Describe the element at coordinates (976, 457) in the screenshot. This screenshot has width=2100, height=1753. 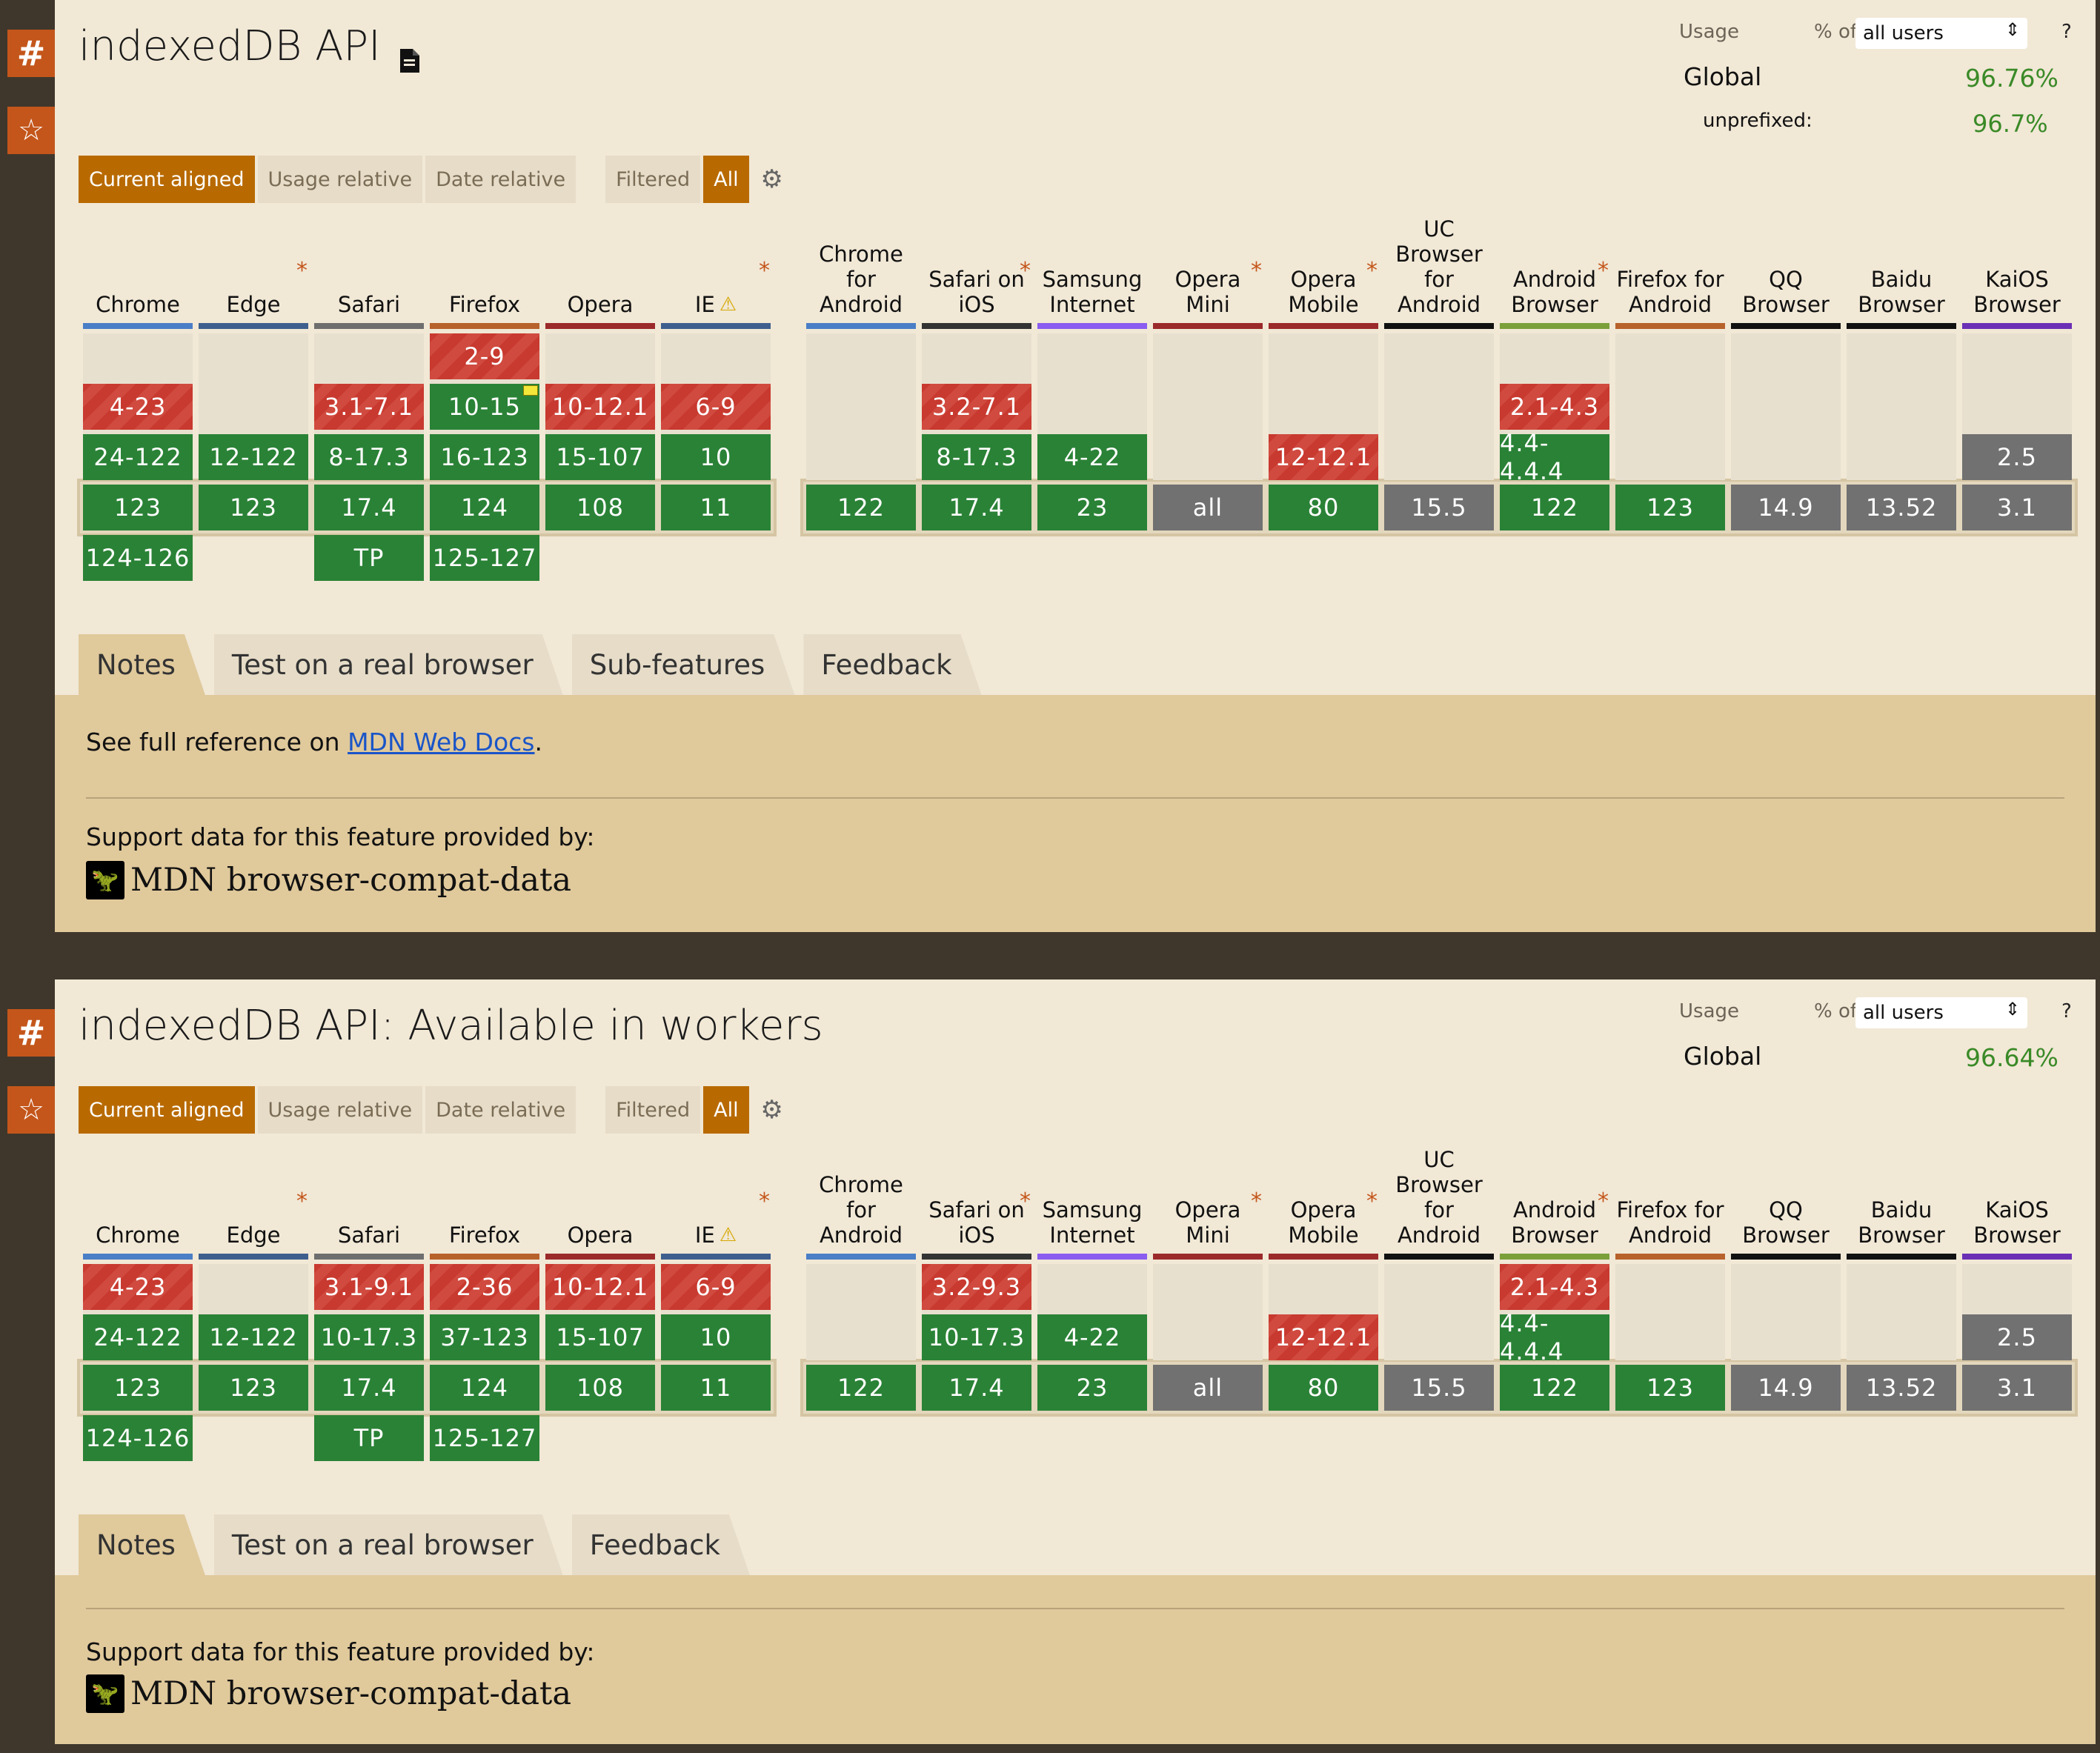
I see `support-cell-safari-ios: 8-17.3` at that location.